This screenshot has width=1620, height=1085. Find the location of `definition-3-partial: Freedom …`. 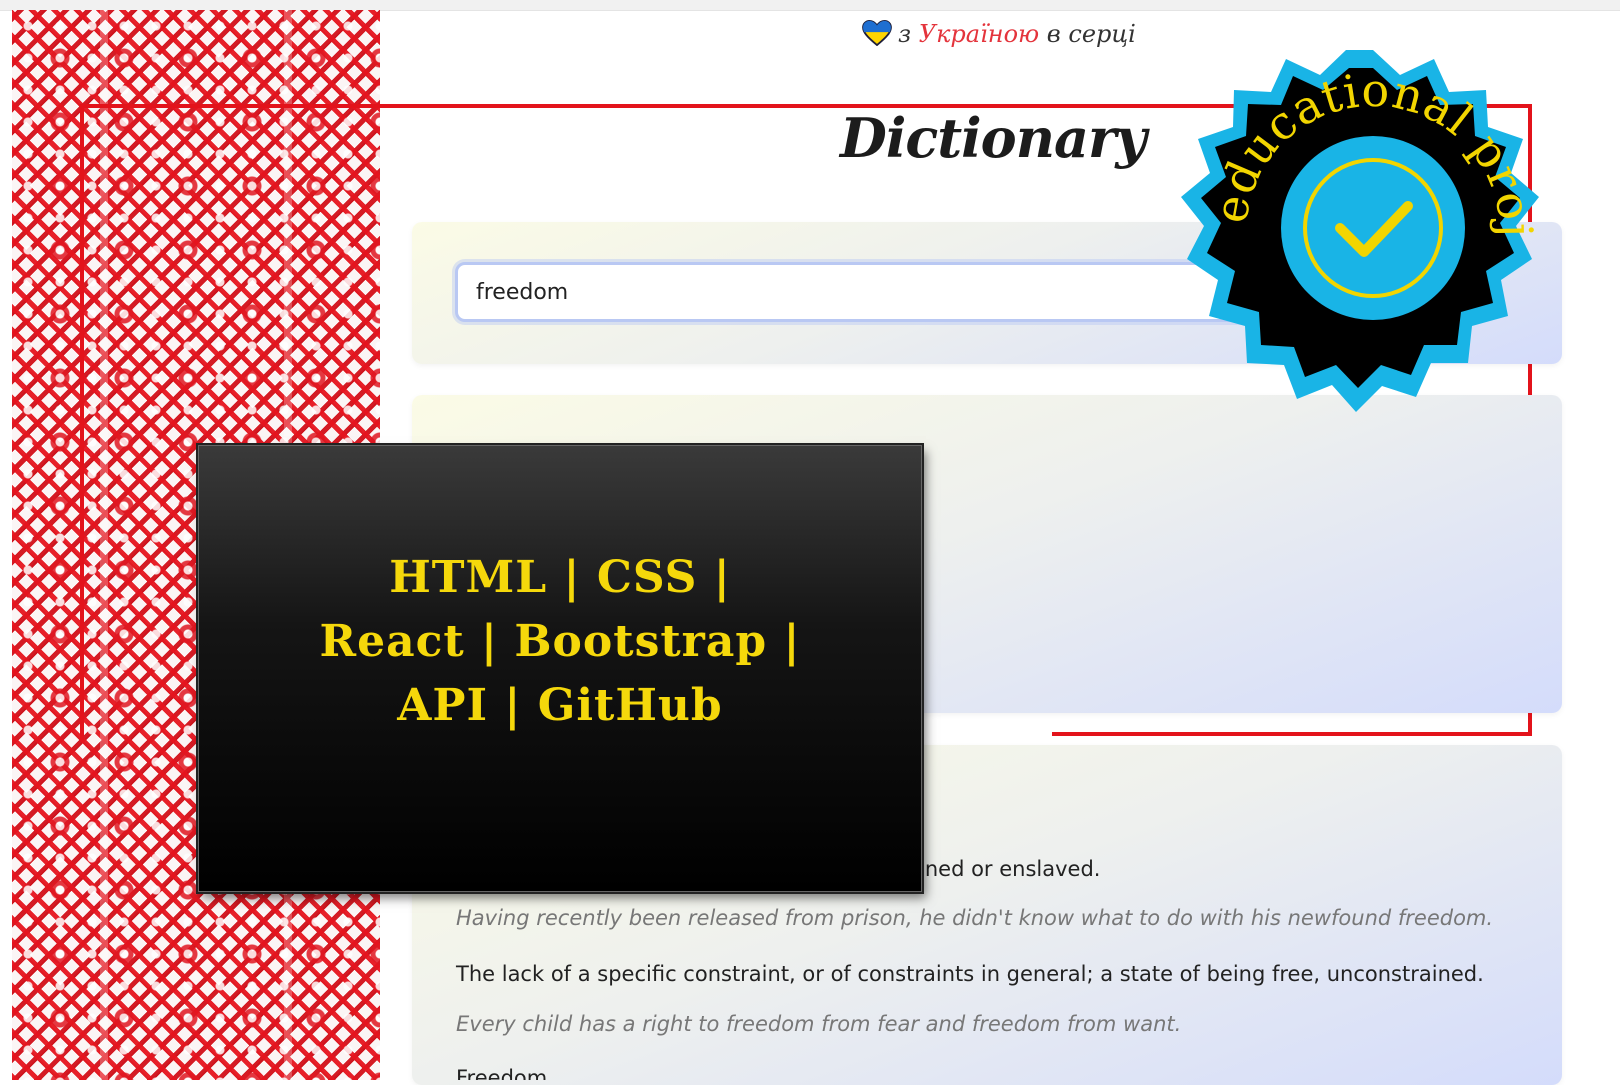

definition-3-partial: Freedom … is located at coordinates (515, 1073).